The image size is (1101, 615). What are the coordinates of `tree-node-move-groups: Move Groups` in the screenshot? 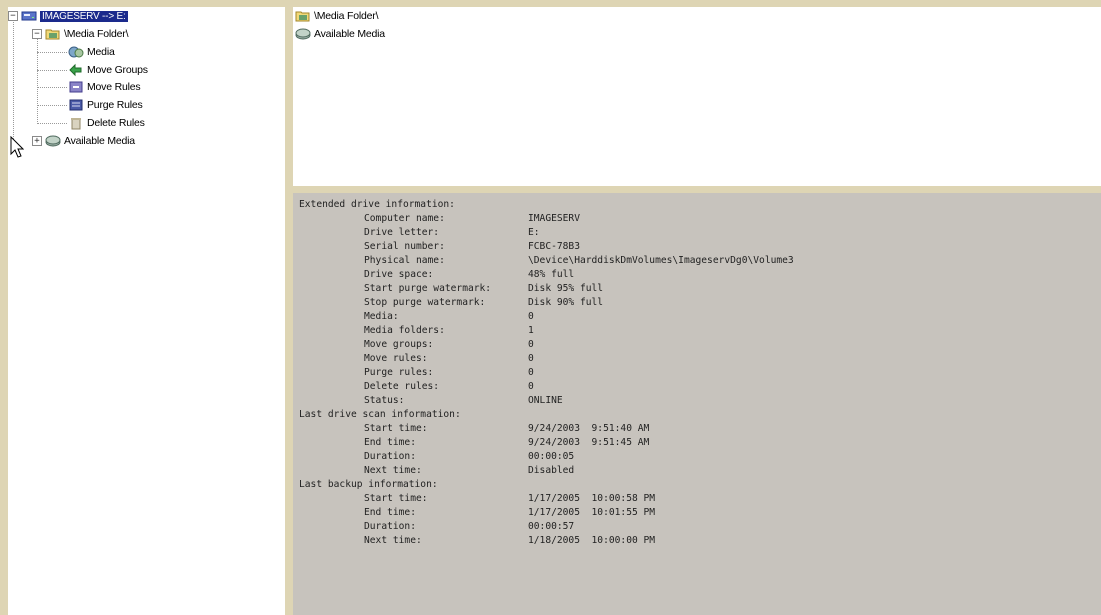 It's located at (108, 70).